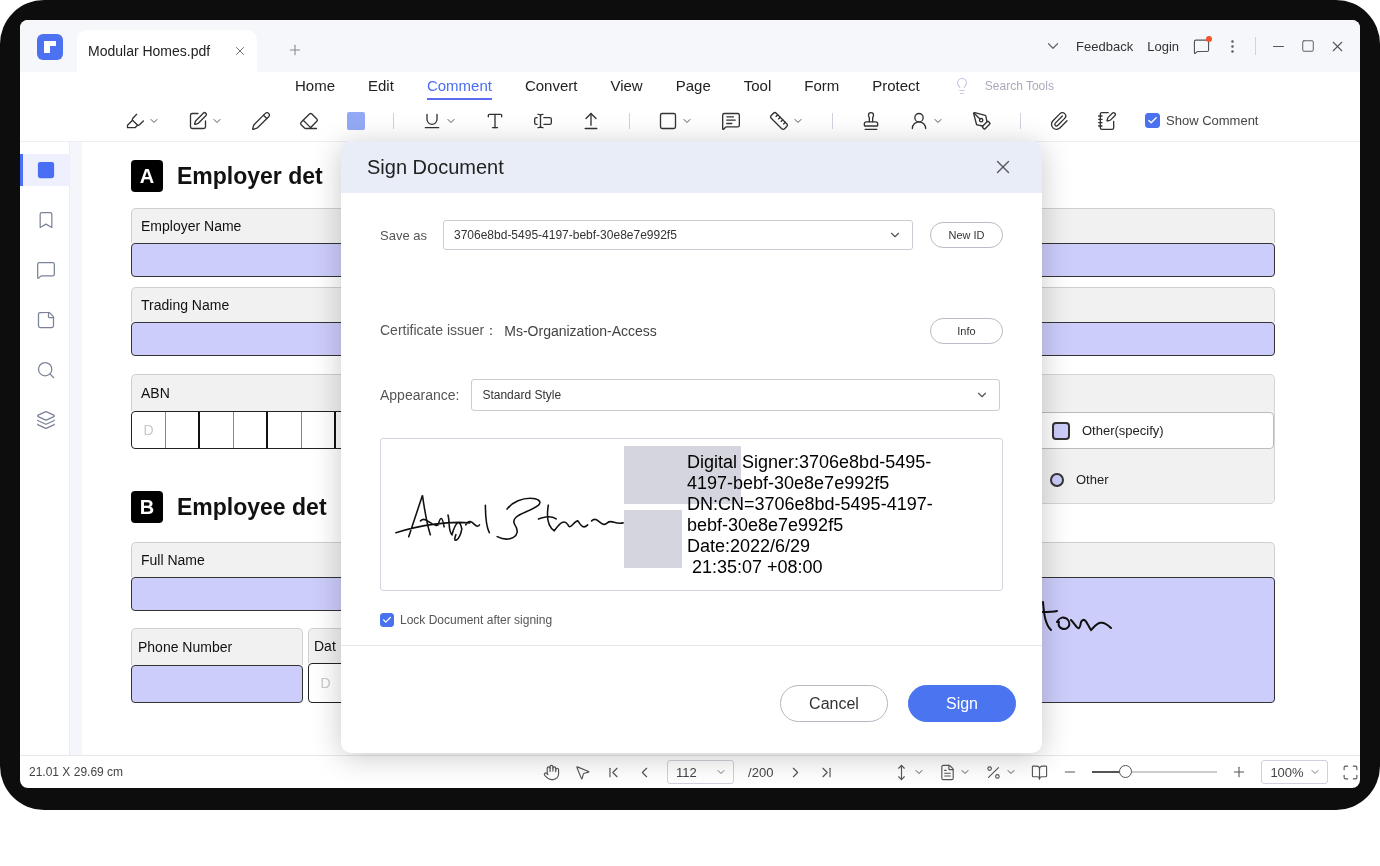  Describe the element at coordinates (834, 703) in the screenshot. I see `cancel-button: Cancel` at that location.